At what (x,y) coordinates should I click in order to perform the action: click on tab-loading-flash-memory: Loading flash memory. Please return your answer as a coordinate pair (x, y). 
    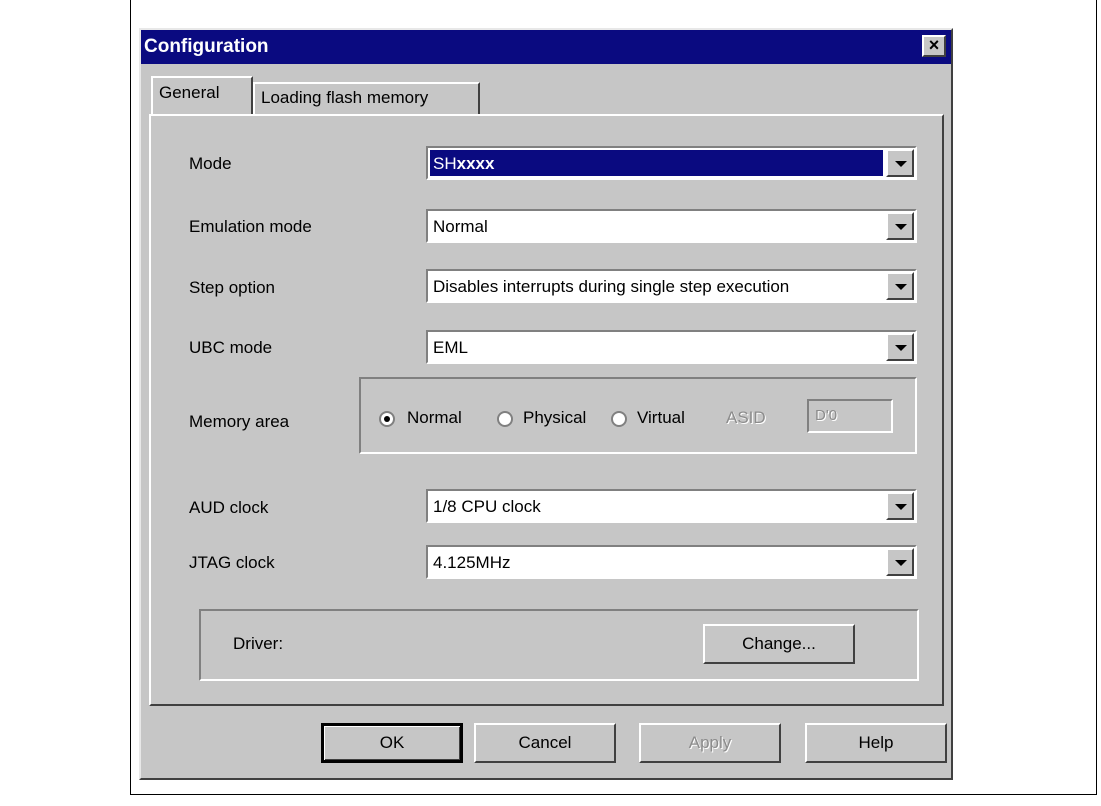
    Looking at the image, I should click on (366, 98).